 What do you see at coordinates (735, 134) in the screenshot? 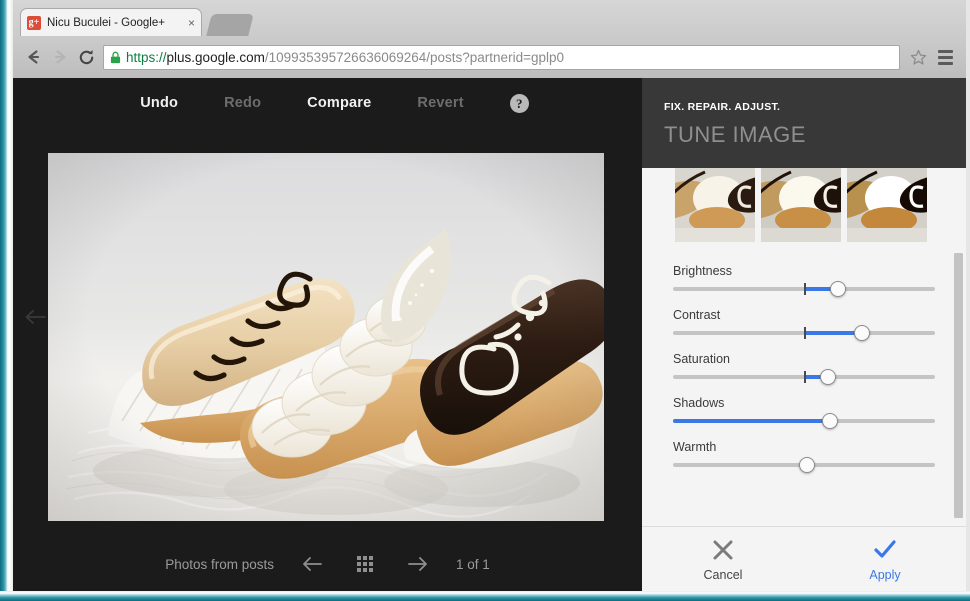
I see `panel-title: TUNE IMAGE` at bounding box center [735, 134].